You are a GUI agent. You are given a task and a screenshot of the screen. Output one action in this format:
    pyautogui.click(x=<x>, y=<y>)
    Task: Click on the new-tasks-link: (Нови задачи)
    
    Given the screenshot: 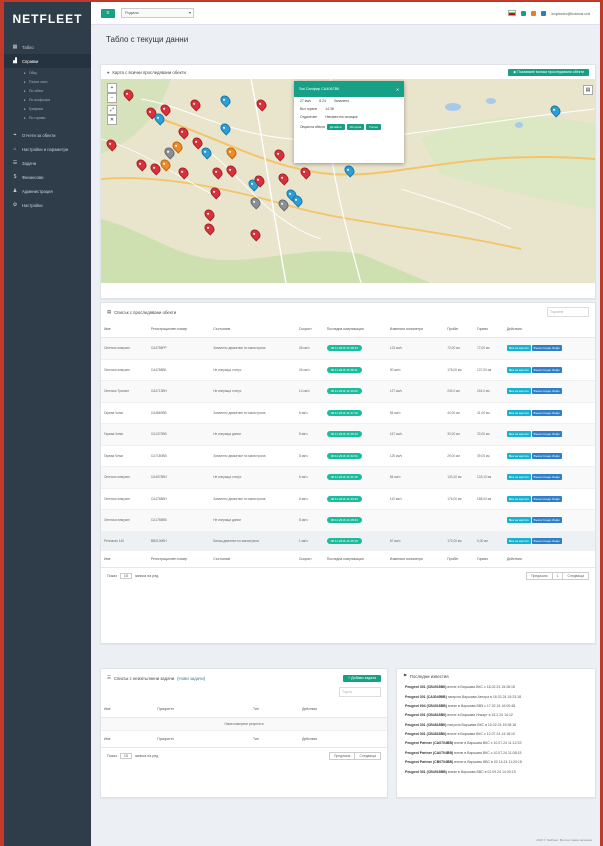 What is the action you would take?
    pyautogui.click(x=191, y=678)
    